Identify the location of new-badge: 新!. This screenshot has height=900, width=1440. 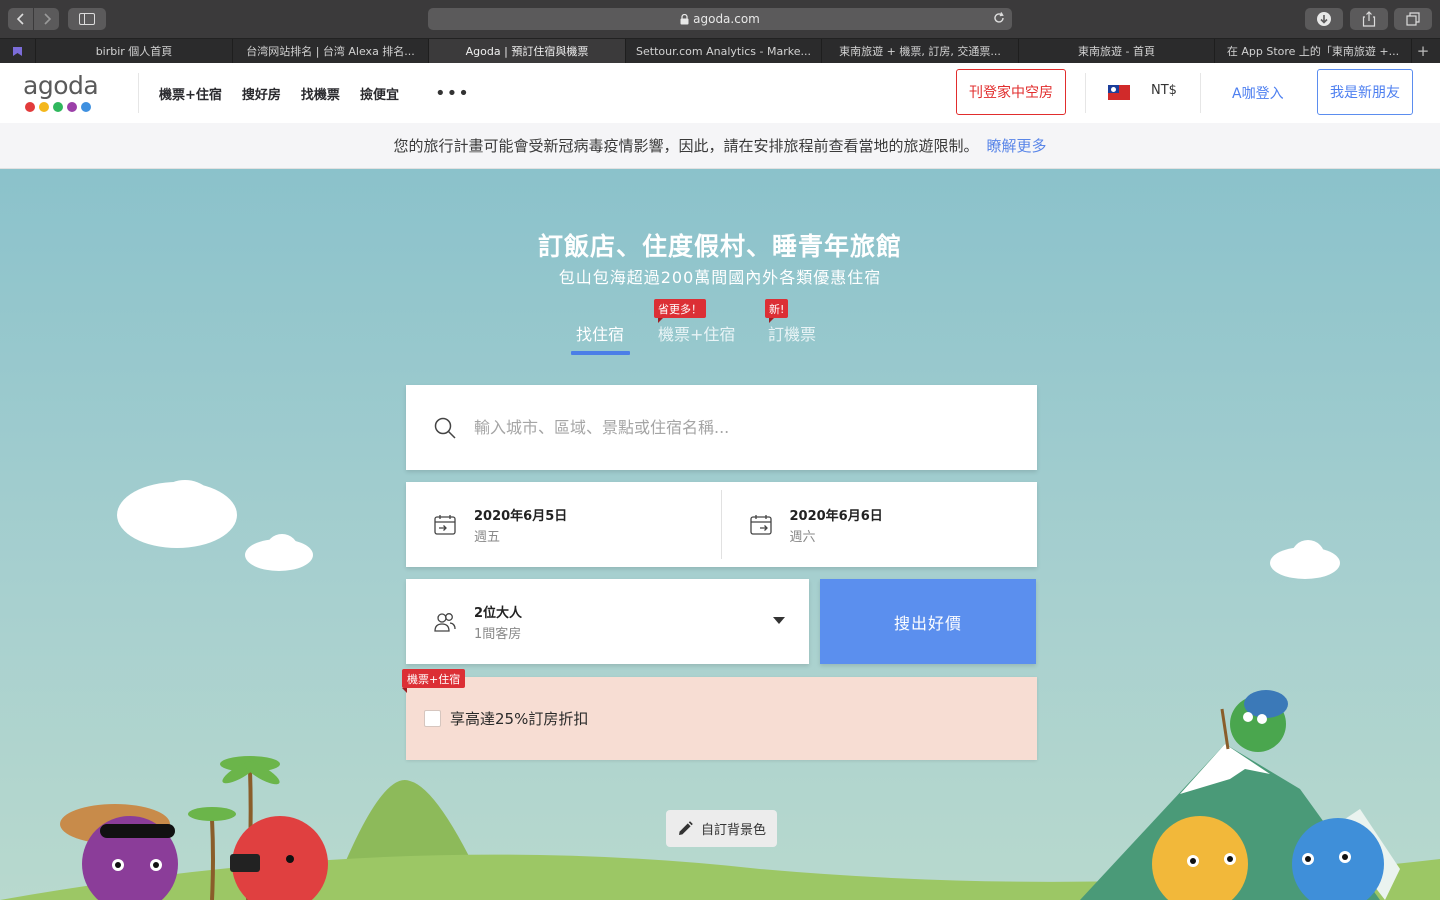
(777, 311).